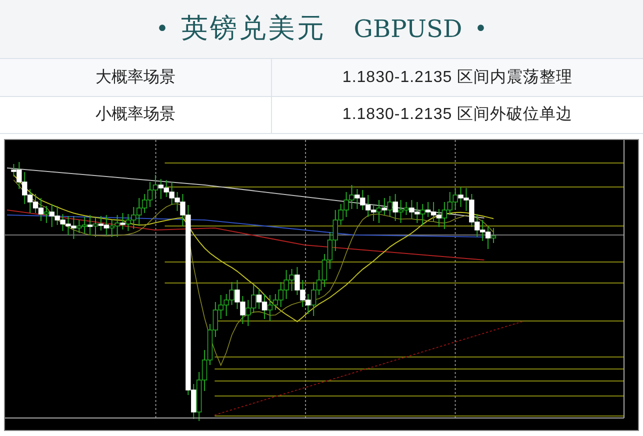 Image resolution: width=643 pixels, height=436 pixels. I want to click on table-cell-text: 1.1830-1.2135 区间外破位单边, so click(457, 114).